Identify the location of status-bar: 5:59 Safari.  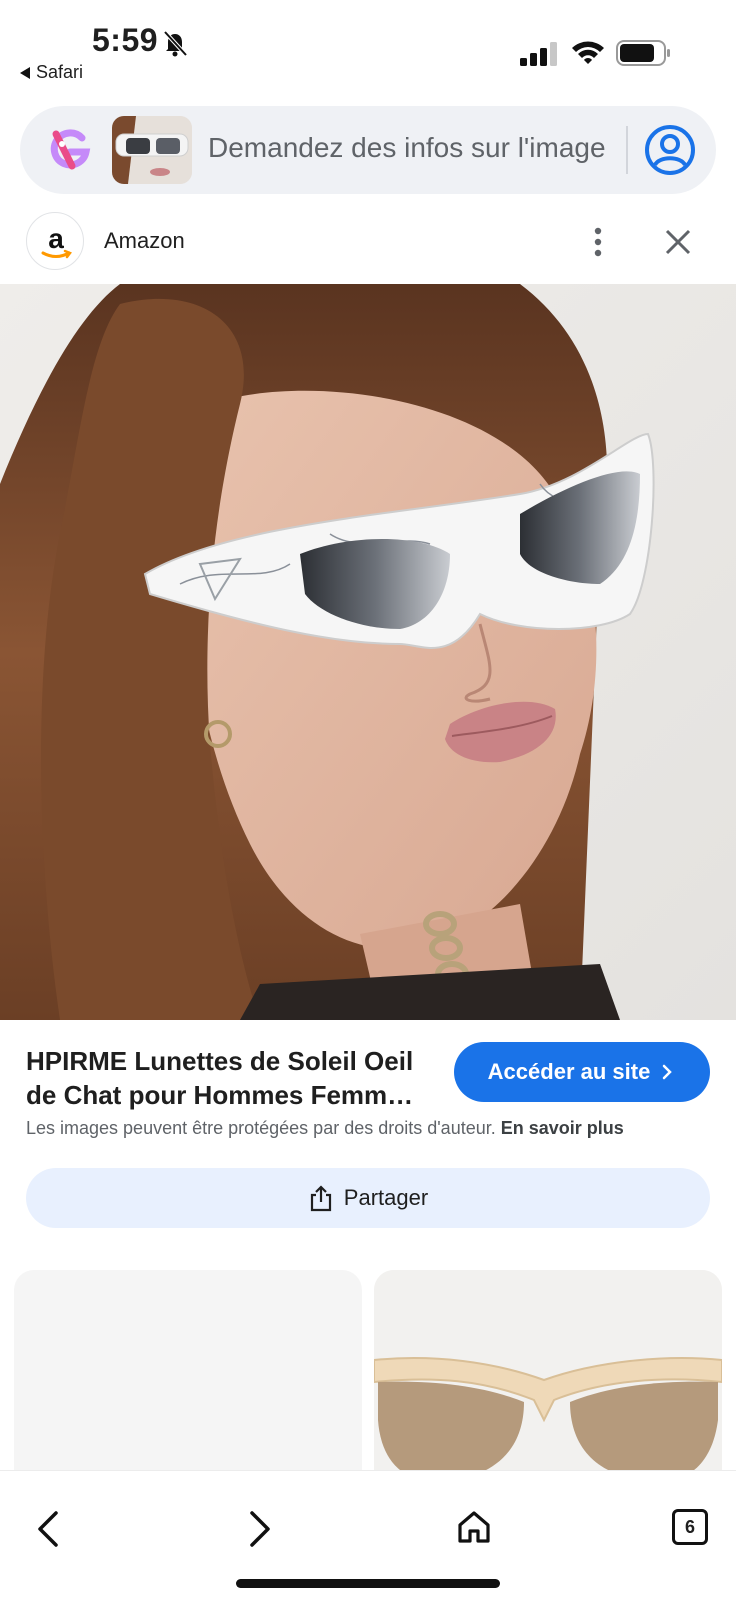
(368, 48).